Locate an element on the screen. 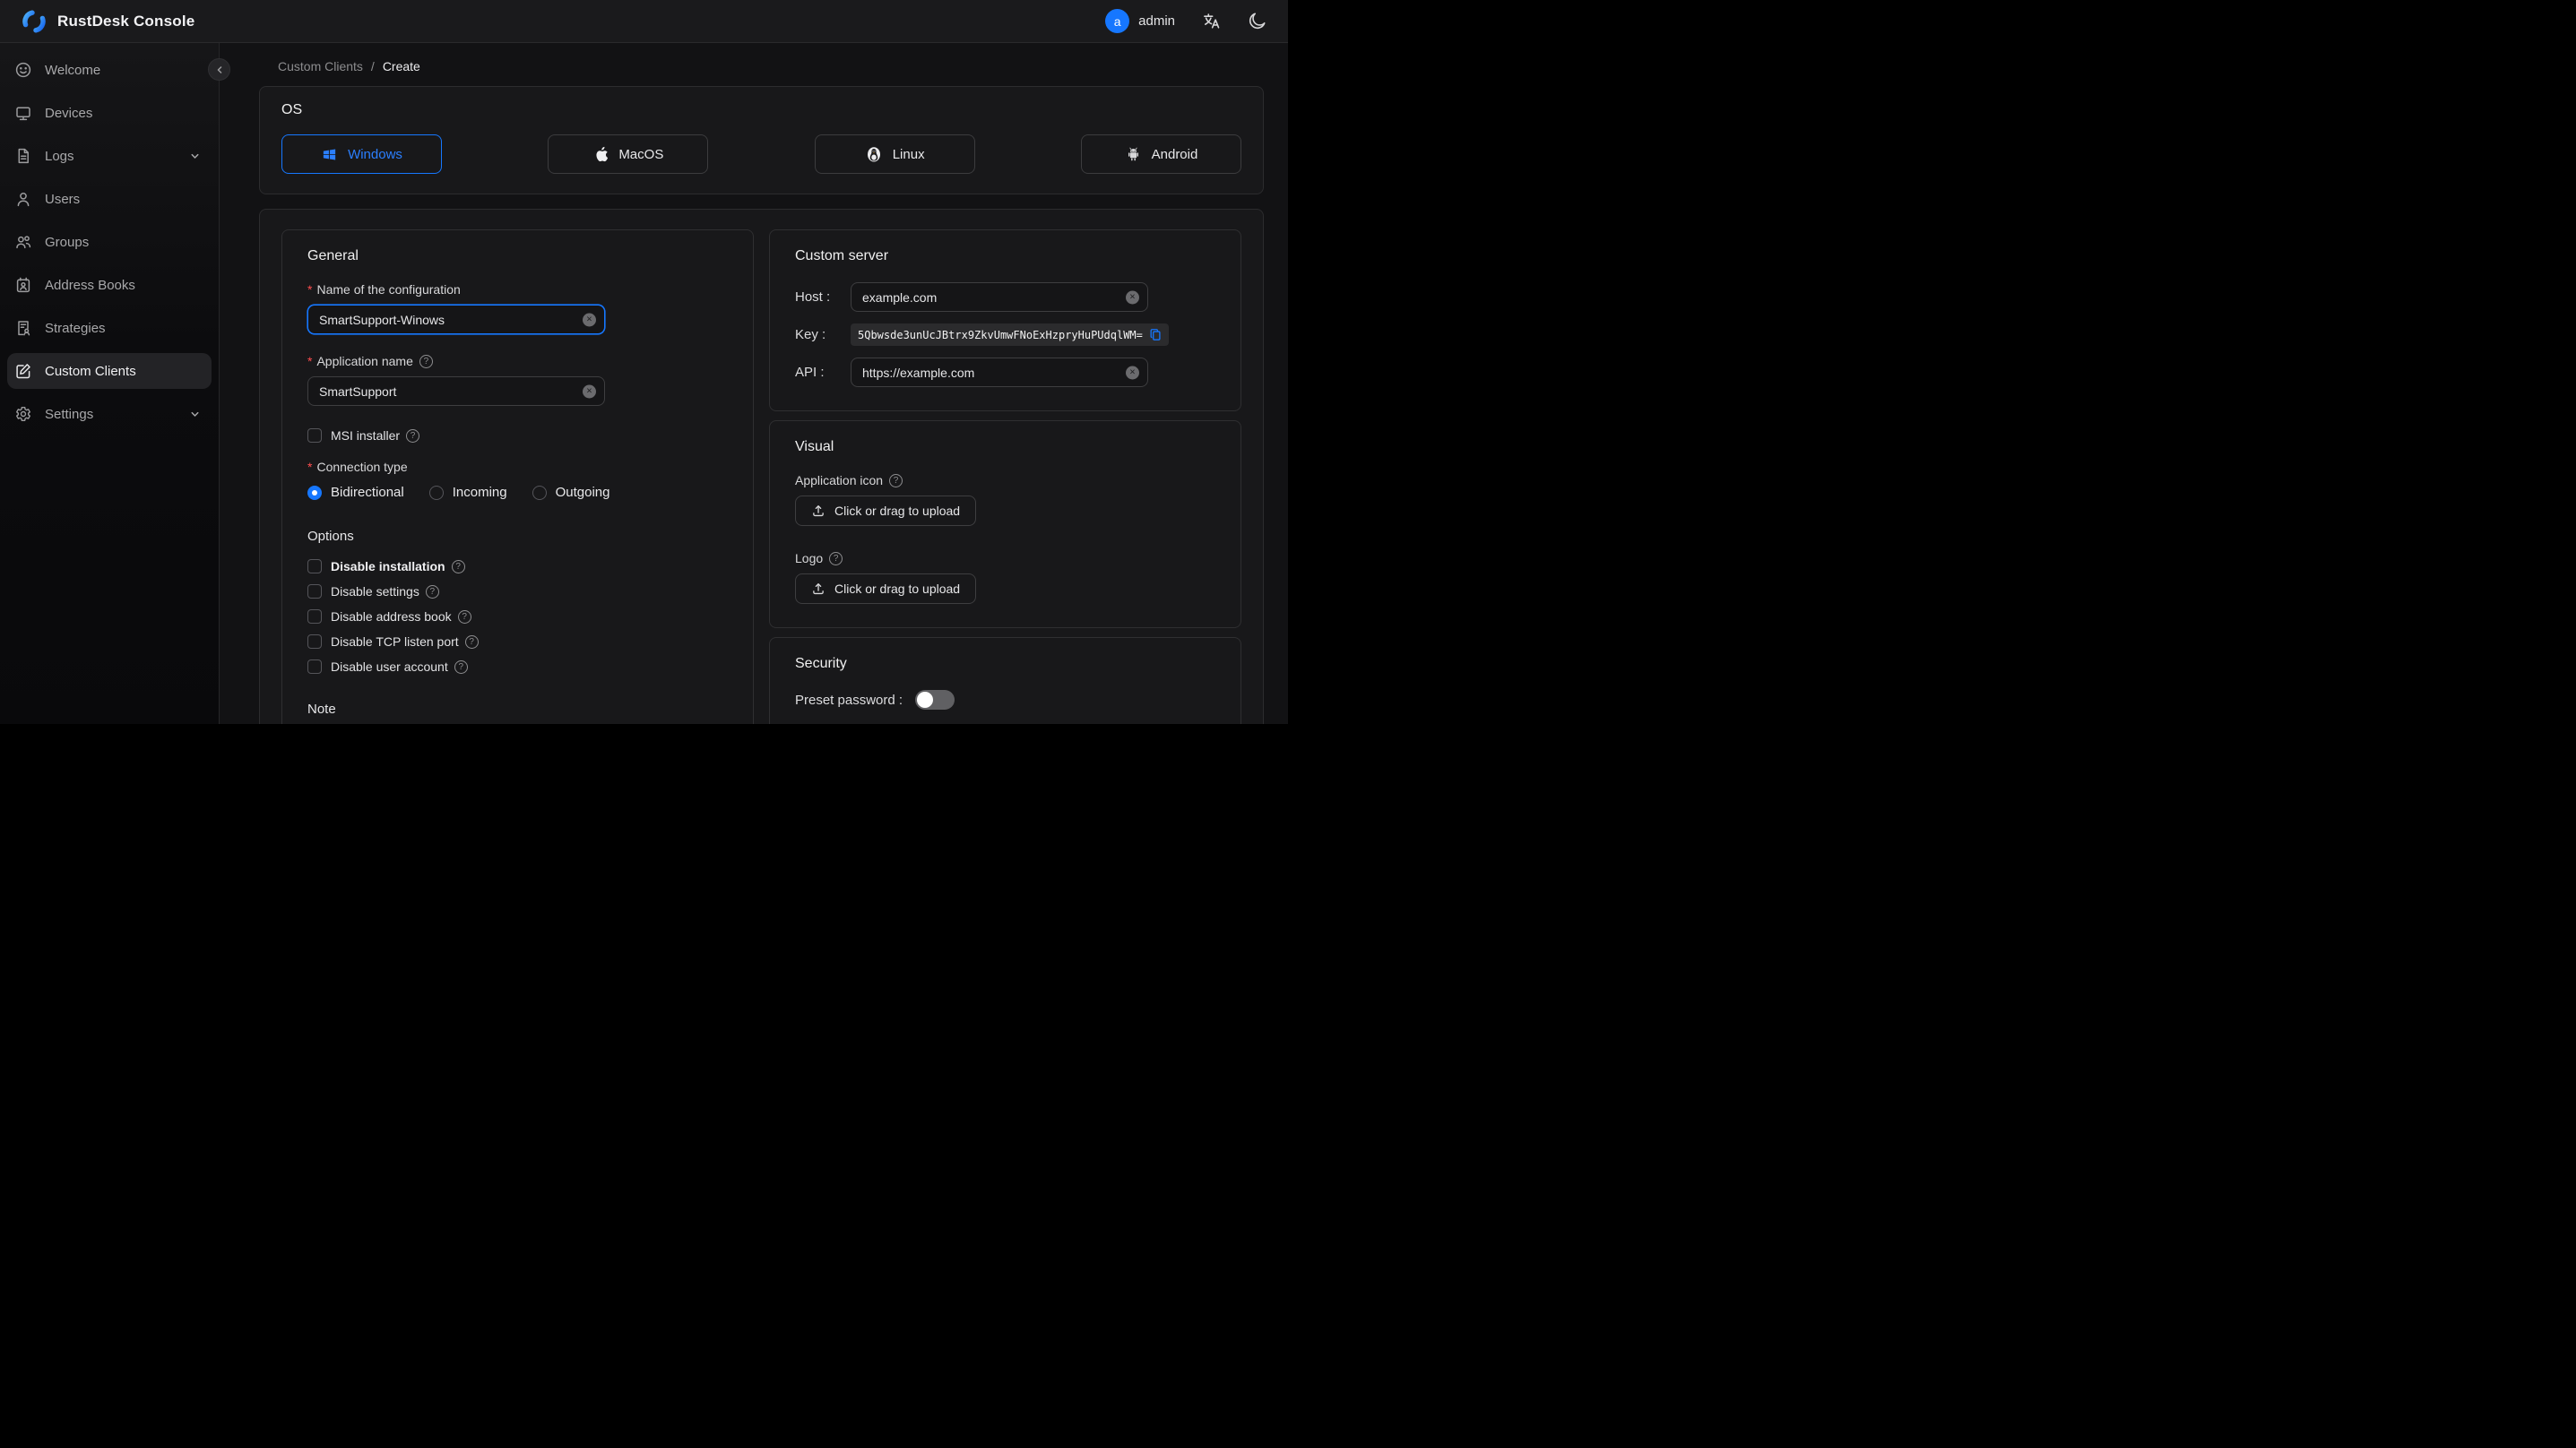 The height and width of the screenshot is (1448, 2576). host-label: Host : is located at coordinates (813, 297).